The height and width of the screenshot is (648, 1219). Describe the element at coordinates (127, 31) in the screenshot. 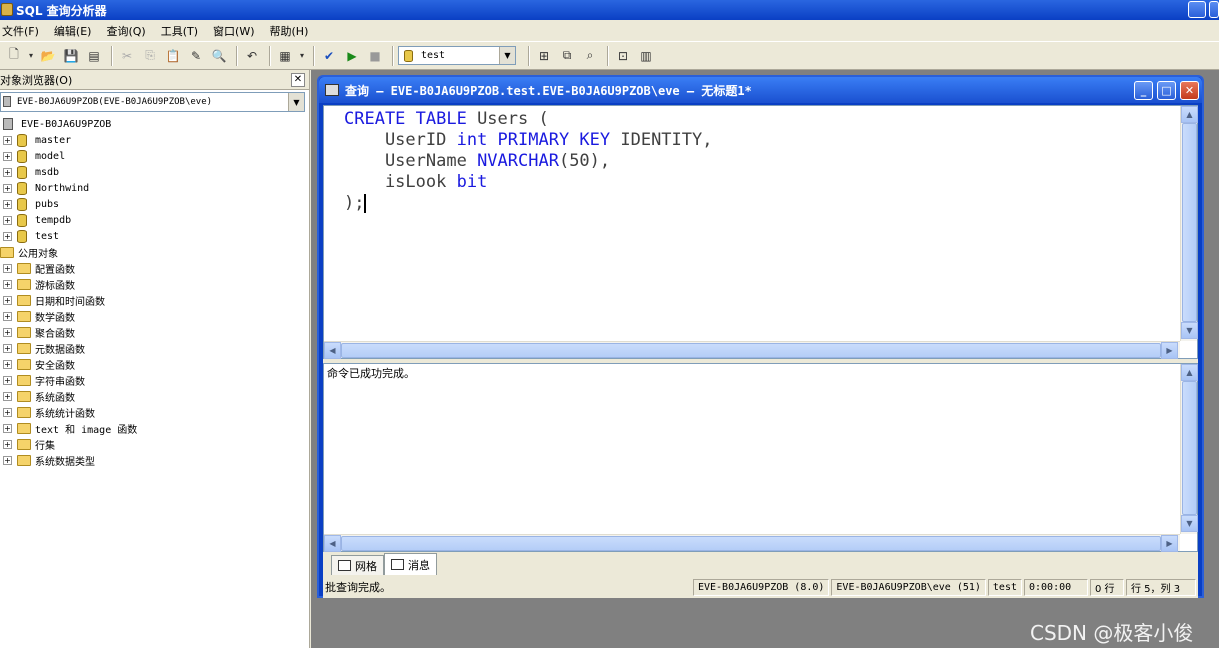

I see `menu-query: 查询(Q)` at that location.